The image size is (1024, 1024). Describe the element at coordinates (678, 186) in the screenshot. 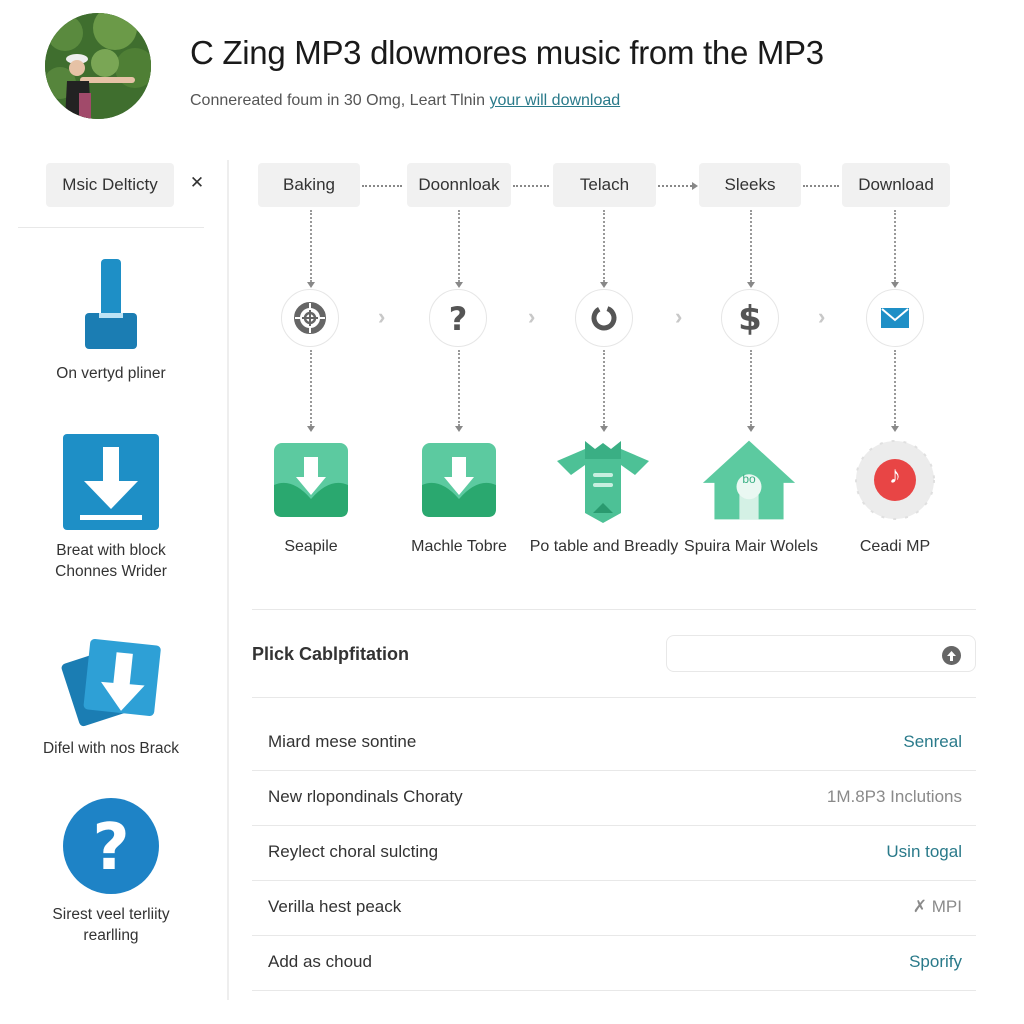

I see `connector-arrow` at that location.